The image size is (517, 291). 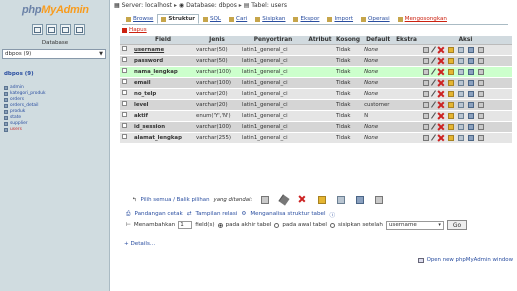 What do you see at coordinates (270, 19) in the screenshot?
I see `tab-sisipkan: Sisipkan` at bounding box center [270, 19].